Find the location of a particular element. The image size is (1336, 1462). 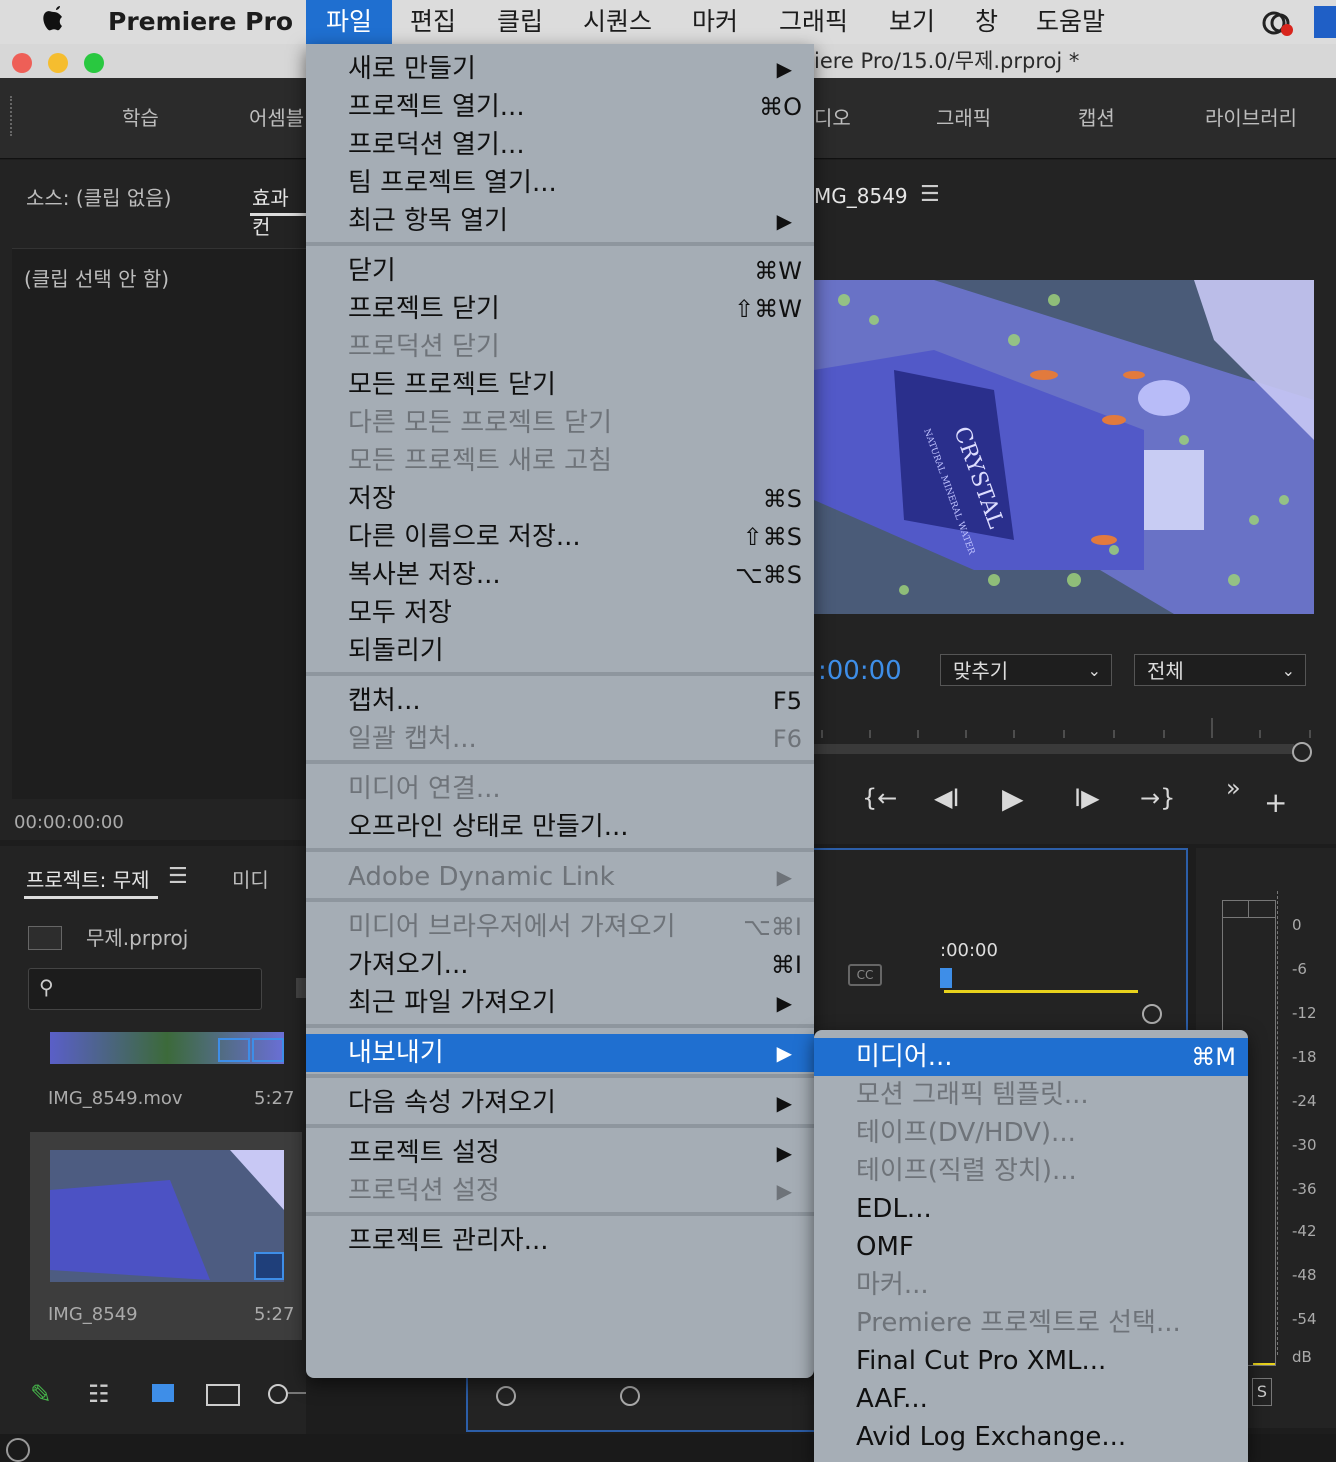

zoom-window-button is located at coordinates (94, 63).